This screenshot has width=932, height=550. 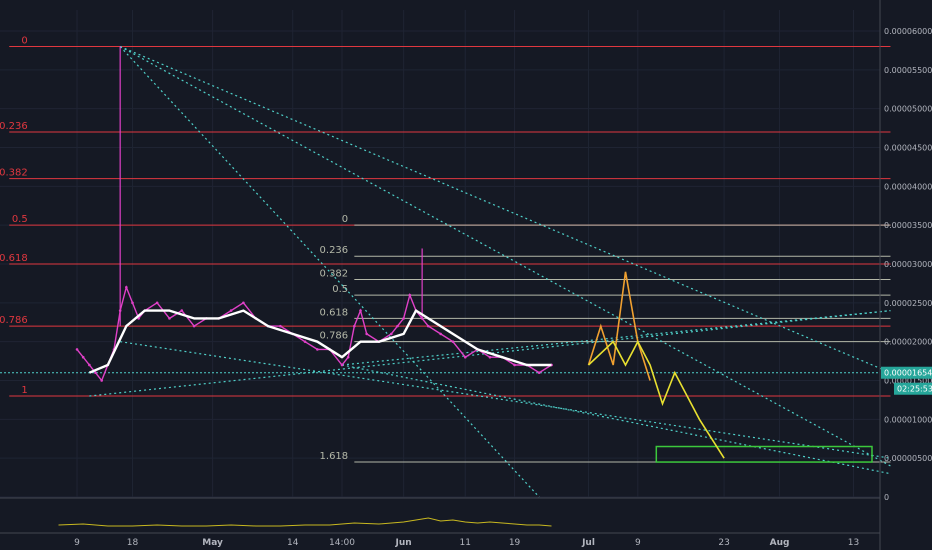 What do you see at coordinates (914, 389) in the screenshot?
I see `countdown-label: 02:25:53` at bounding box center [914, 389].